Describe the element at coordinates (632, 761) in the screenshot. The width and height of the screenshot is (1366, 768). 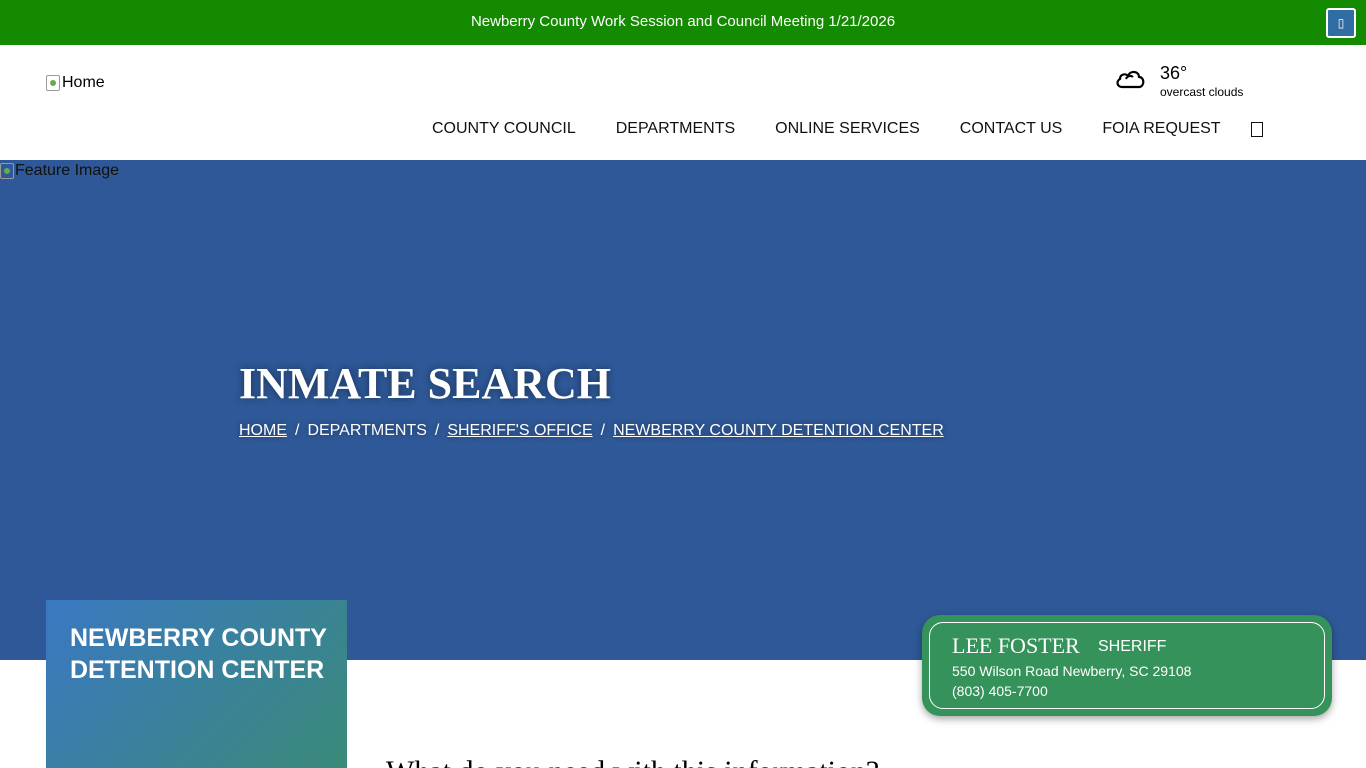
I see `content-question-heading: What do you need with this information?` at that location.